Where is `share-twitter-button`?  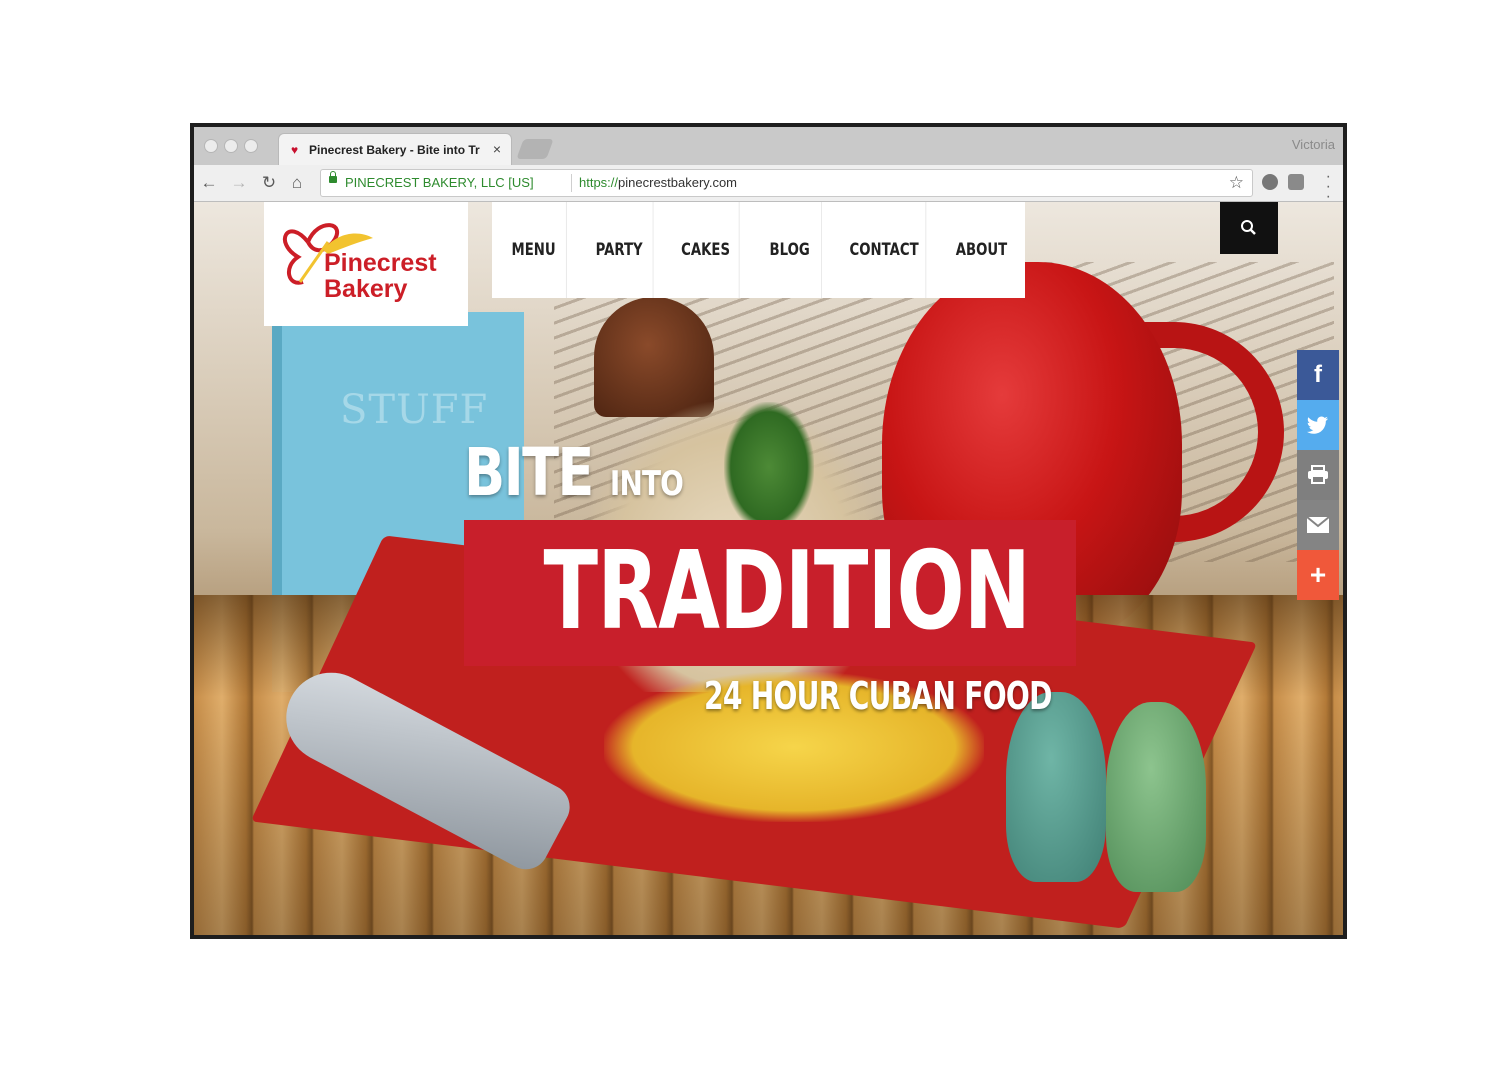
share-twitter-button is located at coordinates (1318, 425).